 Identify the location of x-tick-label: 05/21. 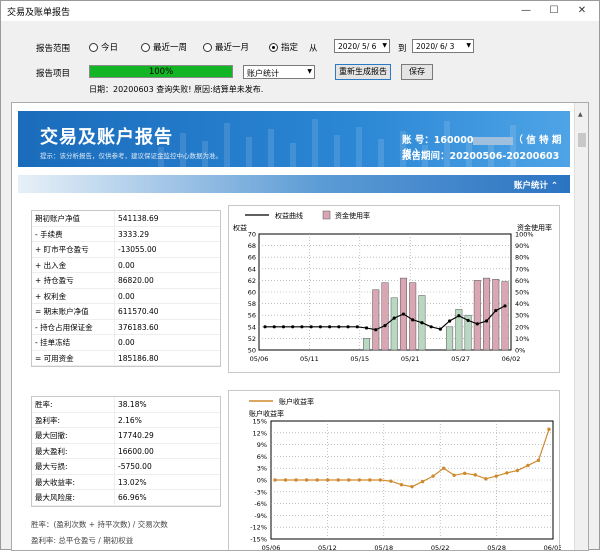
(410, 359).